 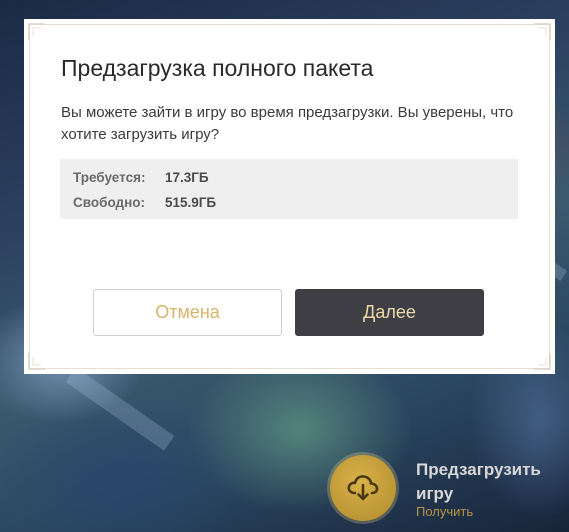 I want to click on required-space-label: Требуется:, so click(x=109, y=177).